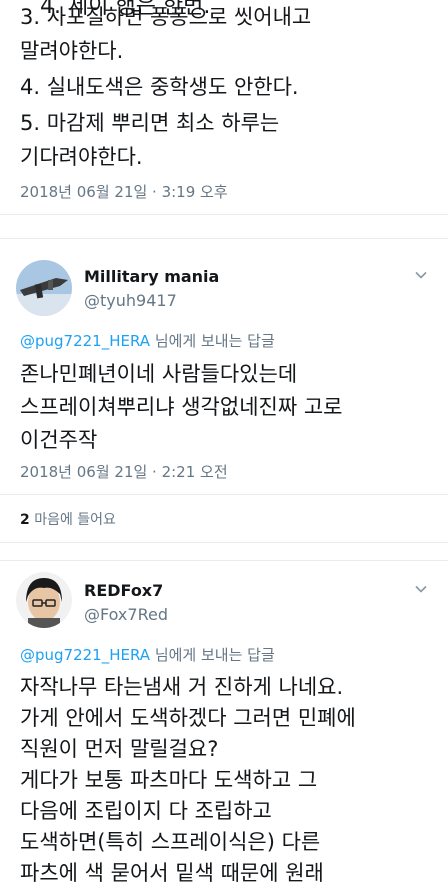  I want to click on likes-number: 2, so click(25, 520).